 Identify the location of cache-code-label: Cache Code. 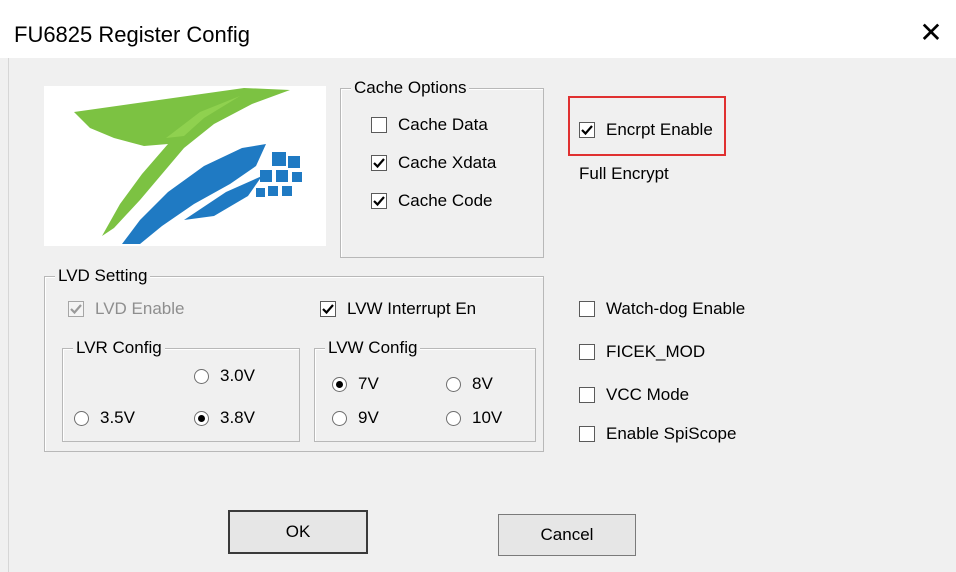
(445, 200).